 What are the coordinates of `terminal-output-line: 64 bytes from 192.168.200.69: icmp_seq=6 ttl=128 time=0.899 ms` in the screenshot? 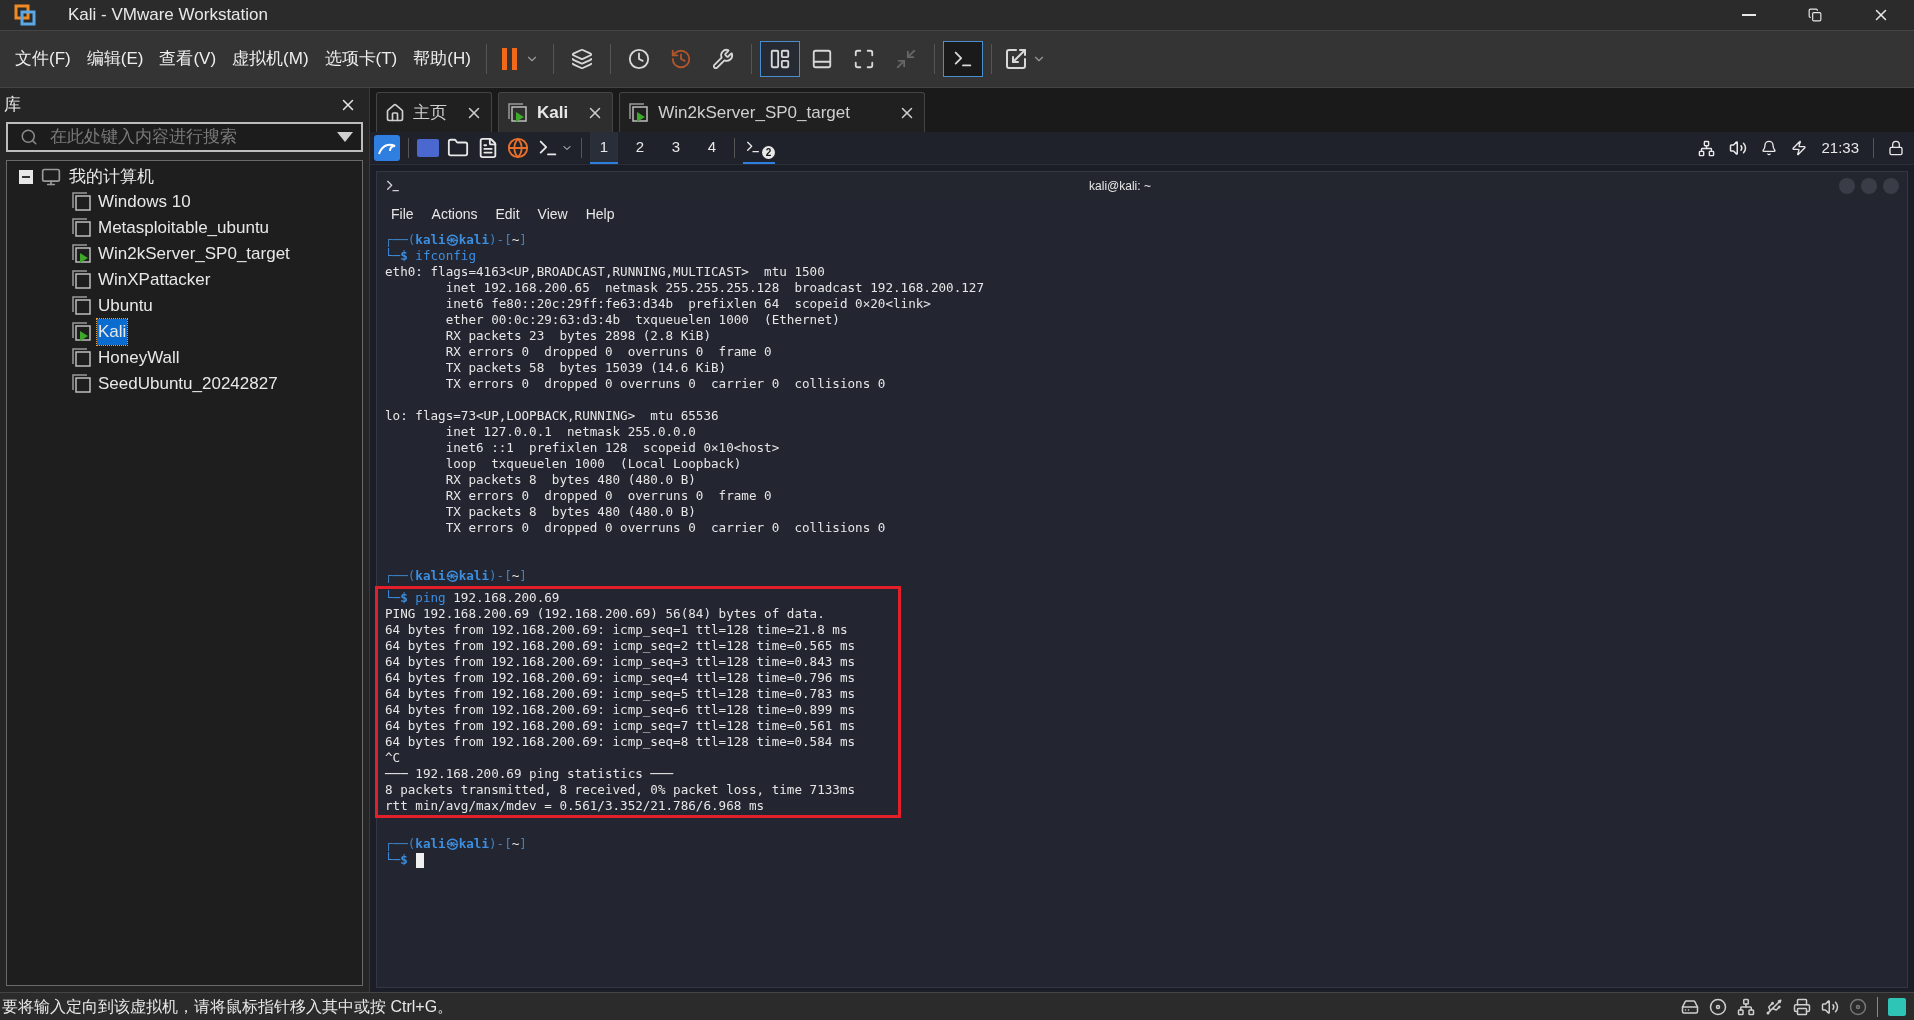 It's located at (620, 710).